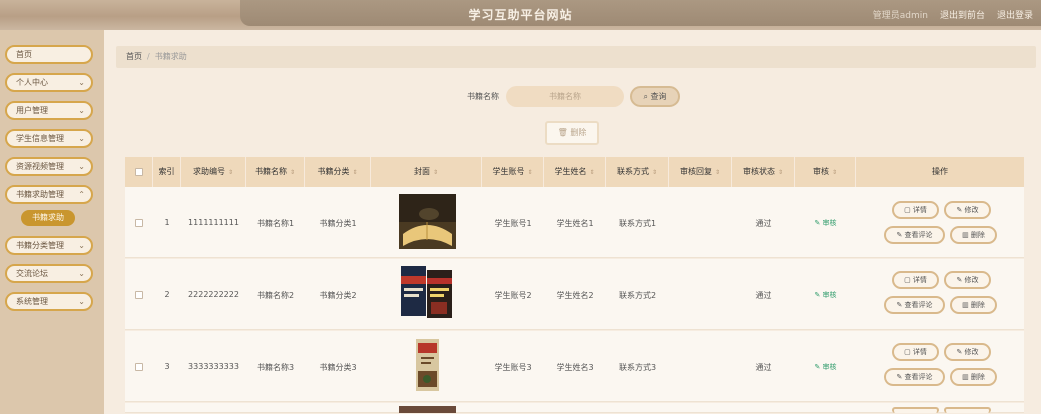 The height and width of the screenshot is (414, 1041). What do you see at coordinates (817, 367) in the screenshot?
I see `audit-icon: ✎` at bounding box center [817, 367].